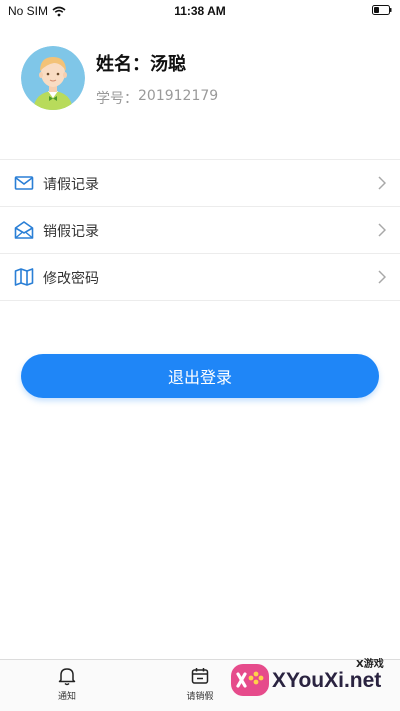 The width and height of the screenshot is (400, 711). Describe the element at coordinates (200, 376) in the screenshot. I see `logout-button: 退出登录` at that location.